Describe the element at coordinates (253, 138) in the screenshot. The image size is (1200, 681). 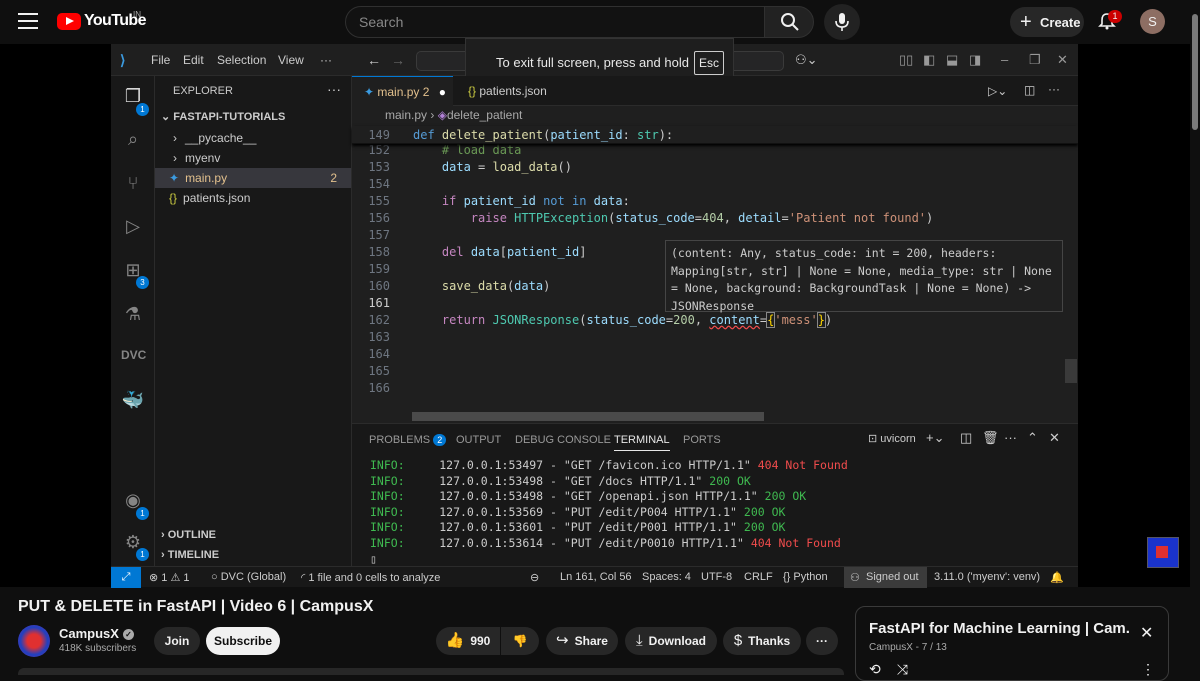
I see `tree-item-pycache: › __pycache__` at that location.